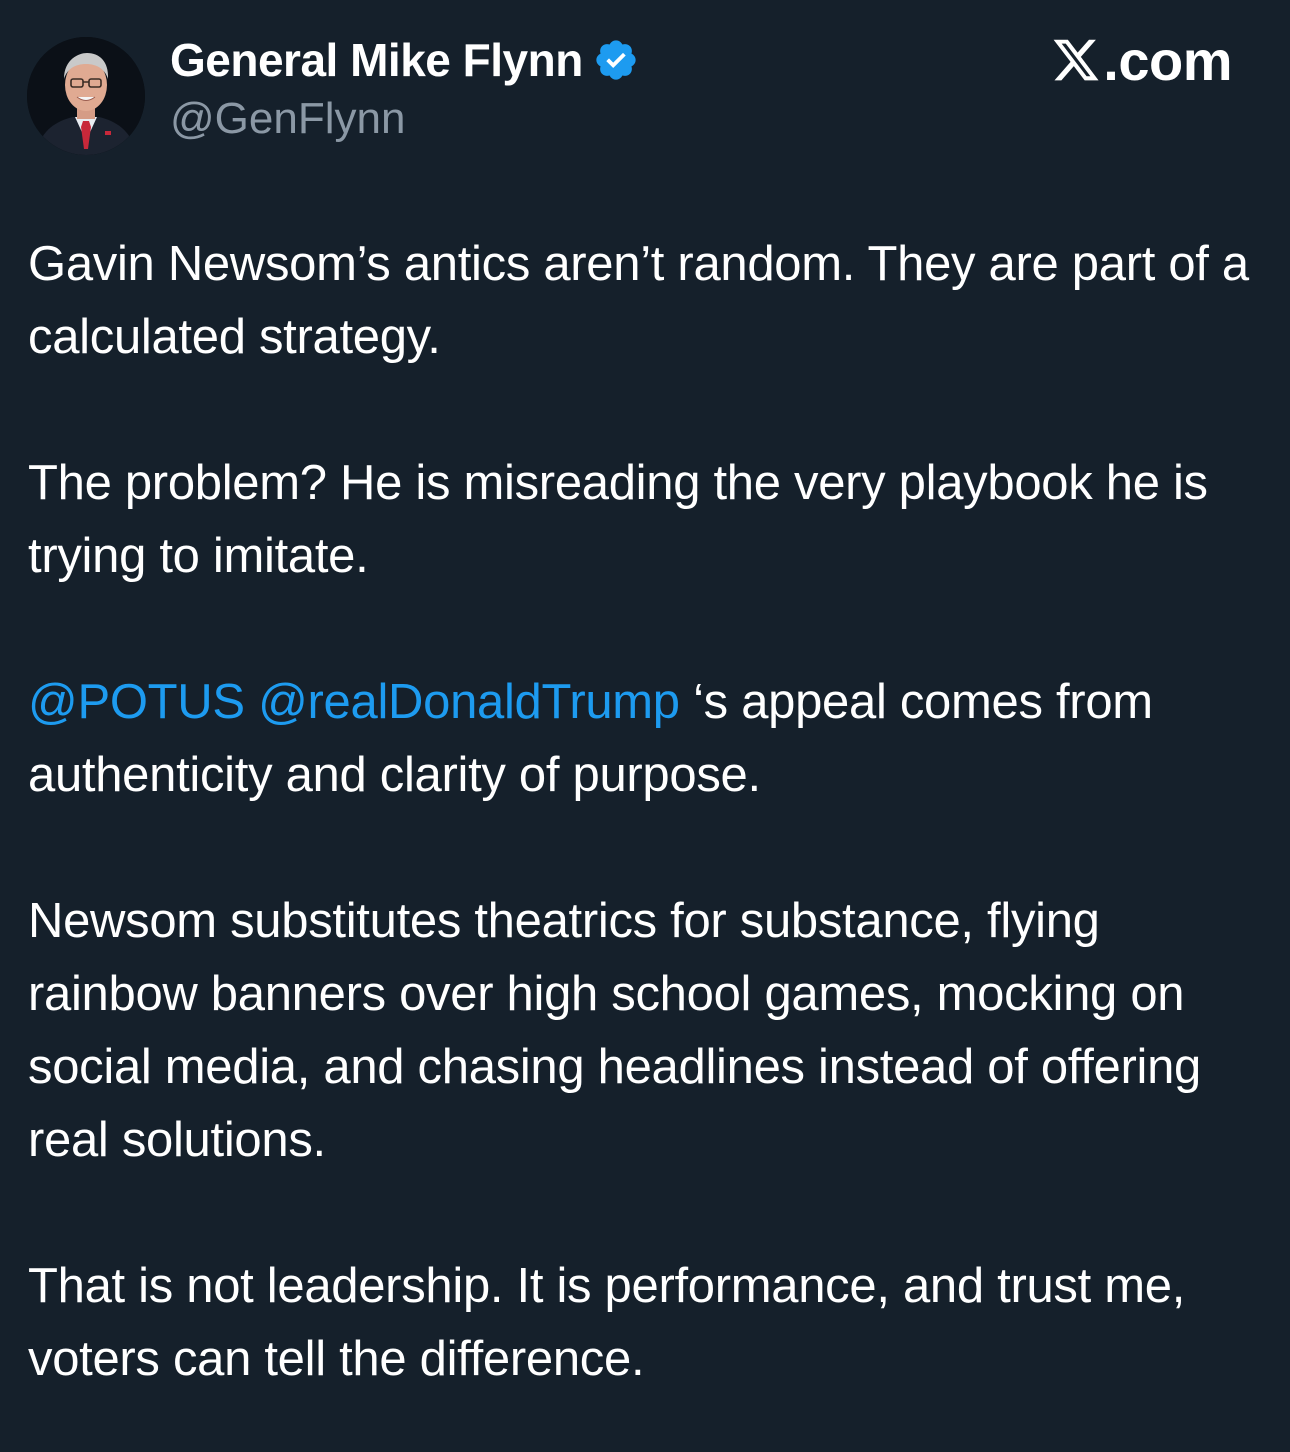  I want to click on mention-potus: @POTUS, so click(136, 702).